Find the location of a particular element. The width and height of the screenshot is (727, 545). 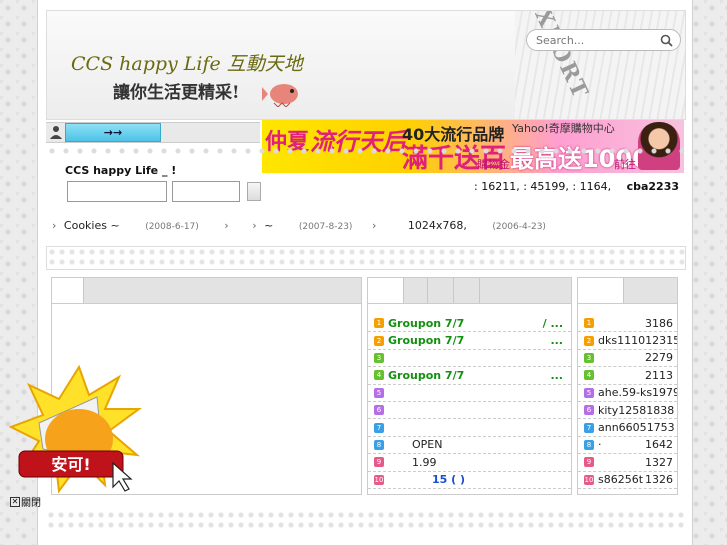

member-count: 1753 is located at coordinates (660, 428).